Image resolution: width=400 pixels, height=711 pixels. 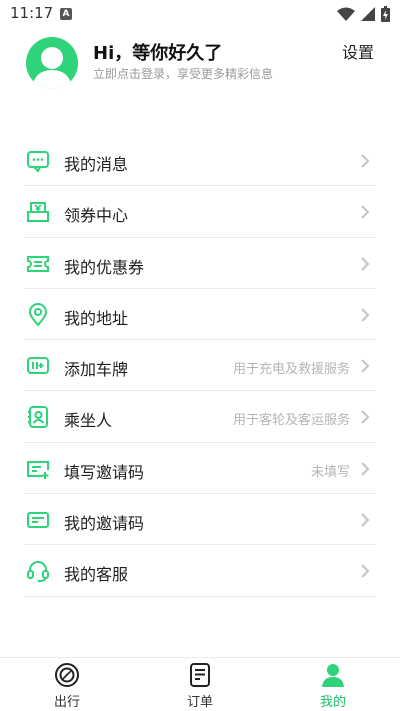 What do you see at coordinates (38, 520) in the screenshot?
I see `card-icon` at bounding box center [38, 520].